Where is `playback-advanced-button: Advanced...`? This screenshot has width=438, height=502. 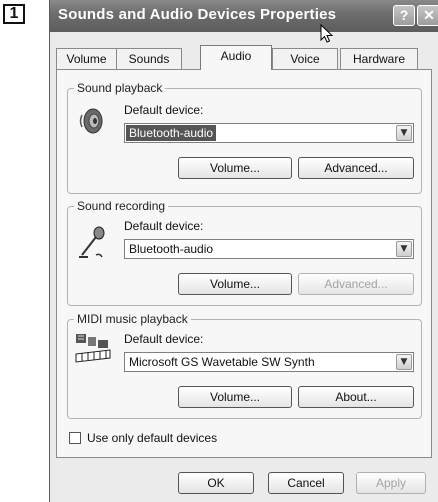 playback-advanced-button: Advanced... is located at coordinates (356, 168).